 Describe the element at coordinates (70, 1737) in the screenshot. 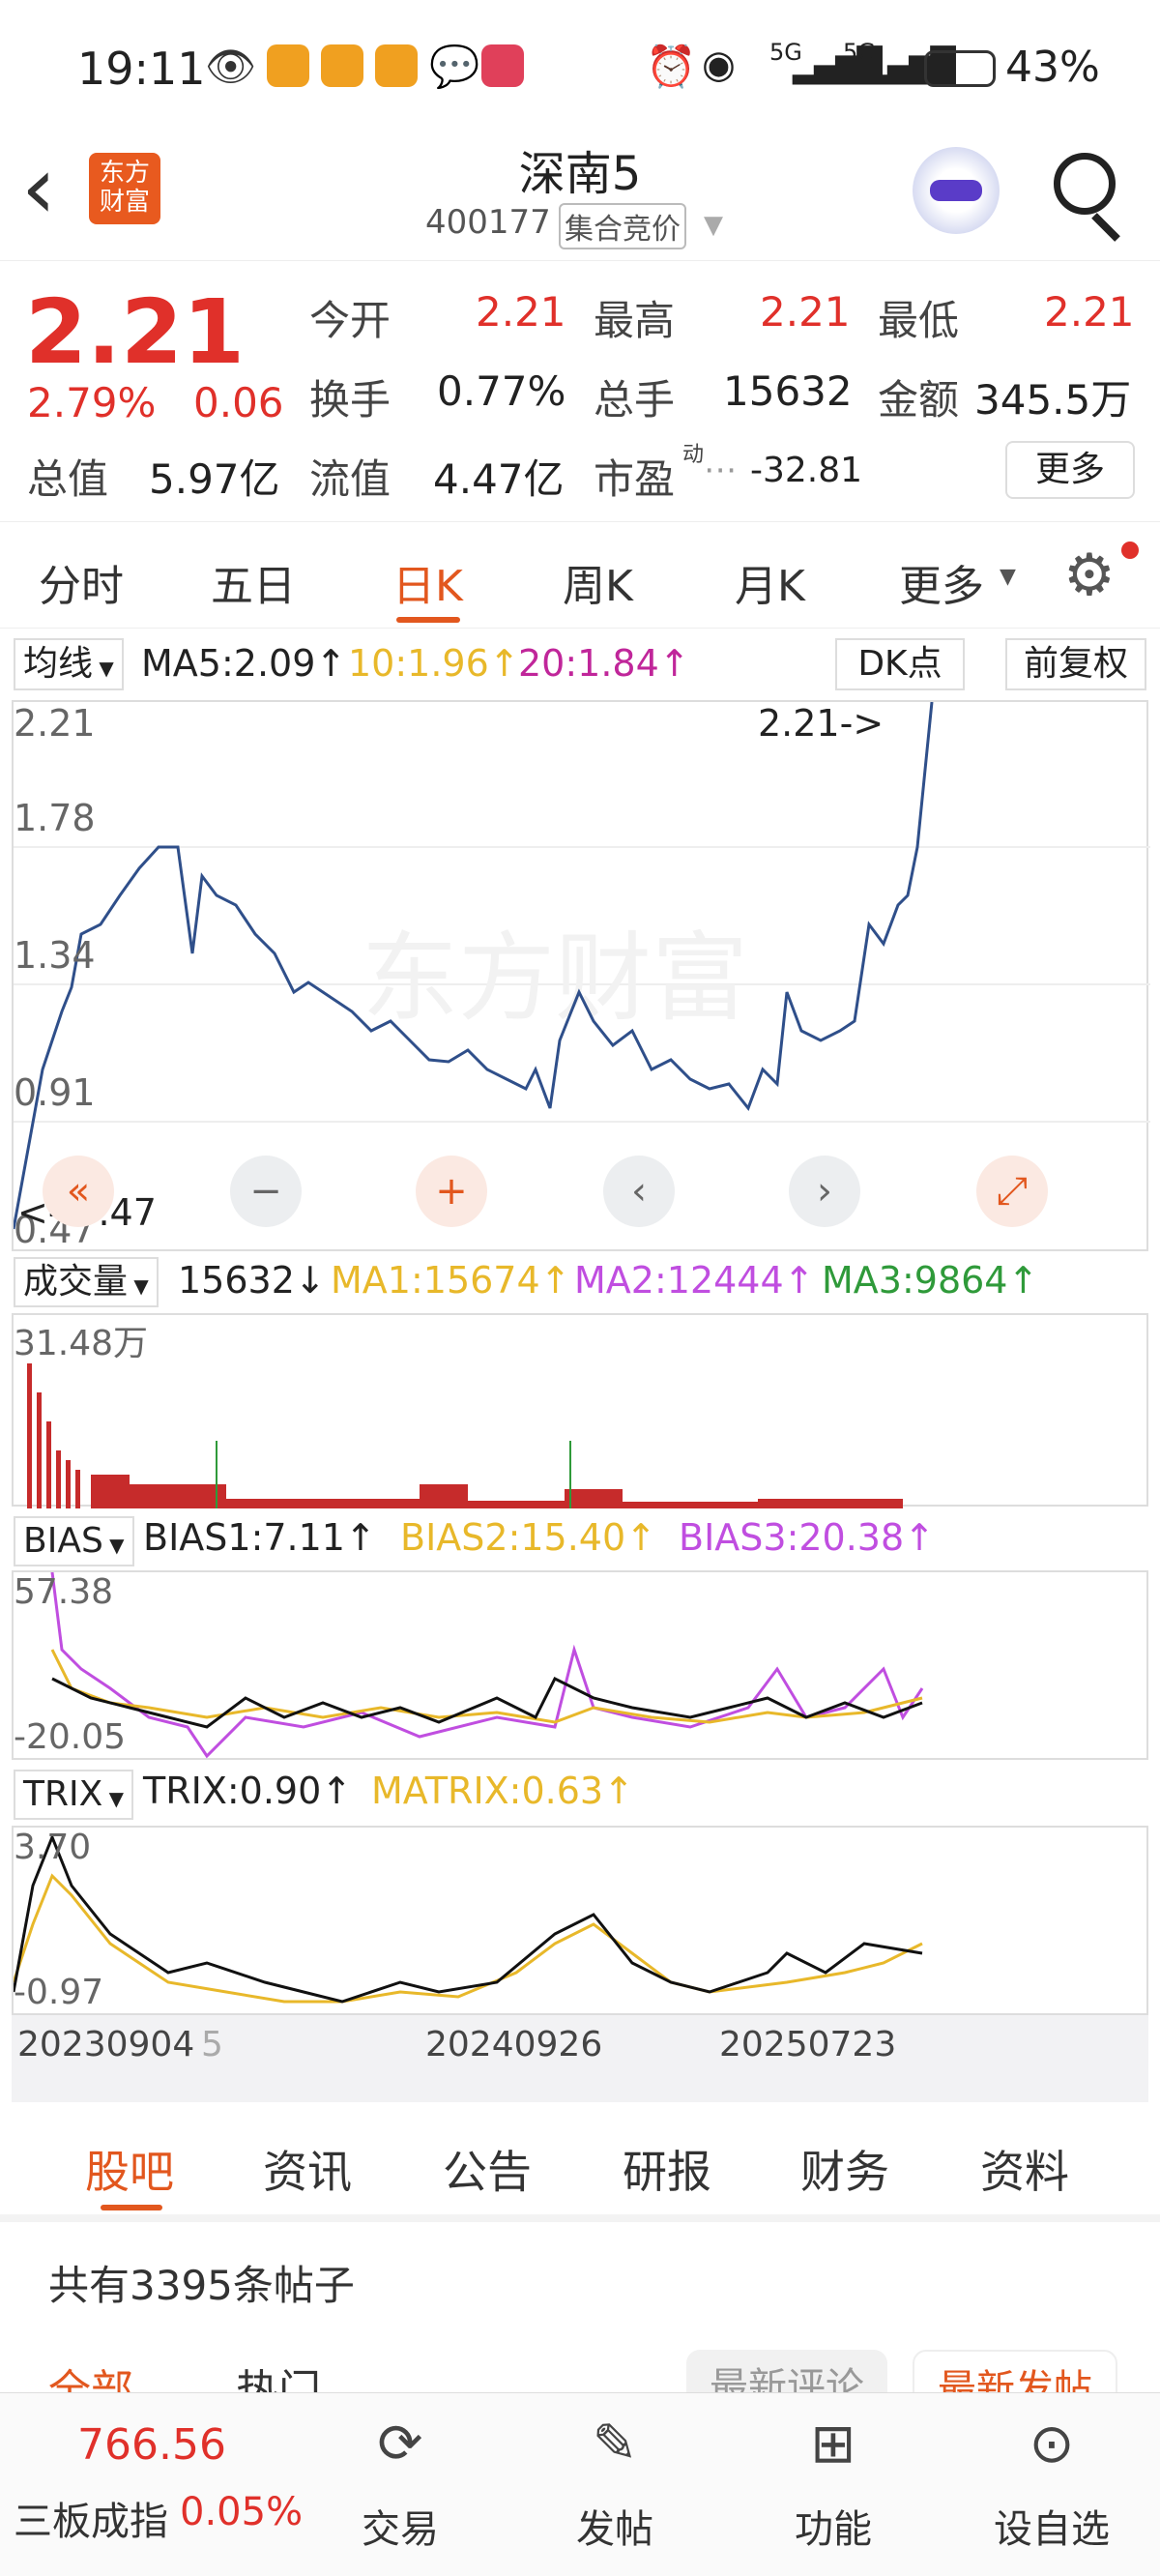

I see `bias-y-min: -20.05` at that location.